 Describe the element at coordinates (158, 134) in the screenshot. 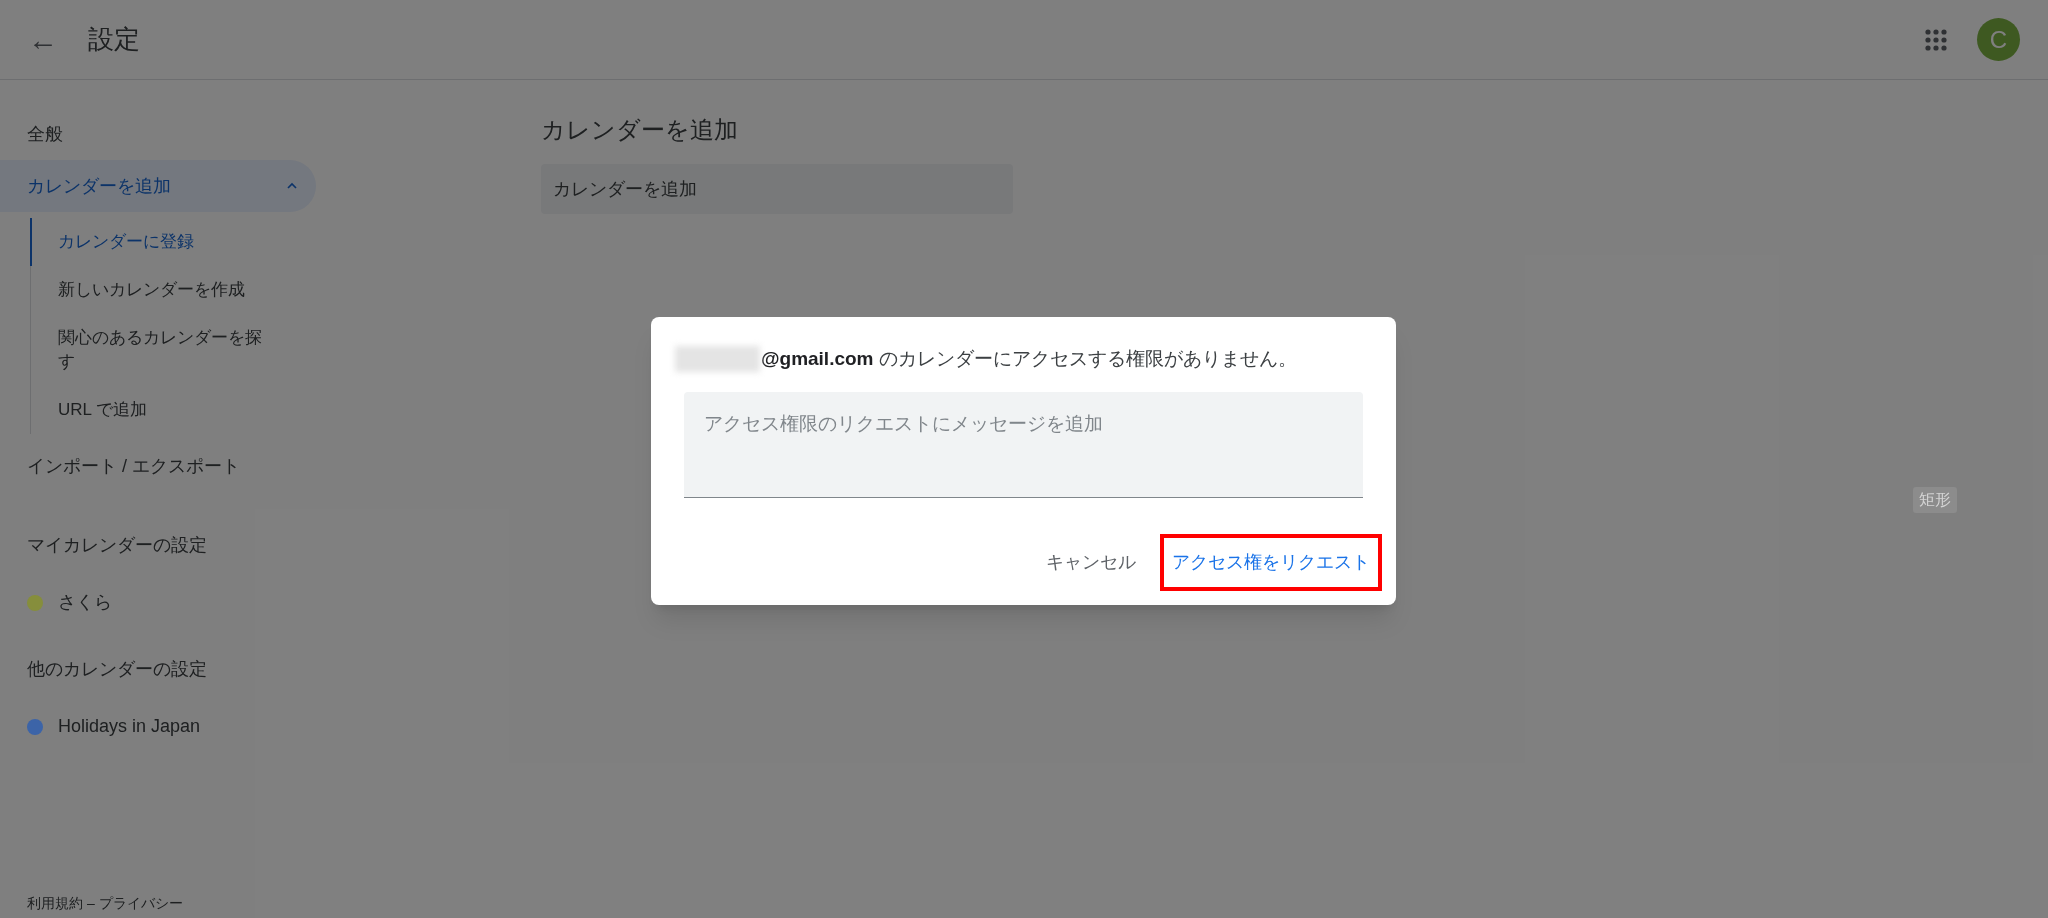

I see `sidebar-item: 全般` at that location.